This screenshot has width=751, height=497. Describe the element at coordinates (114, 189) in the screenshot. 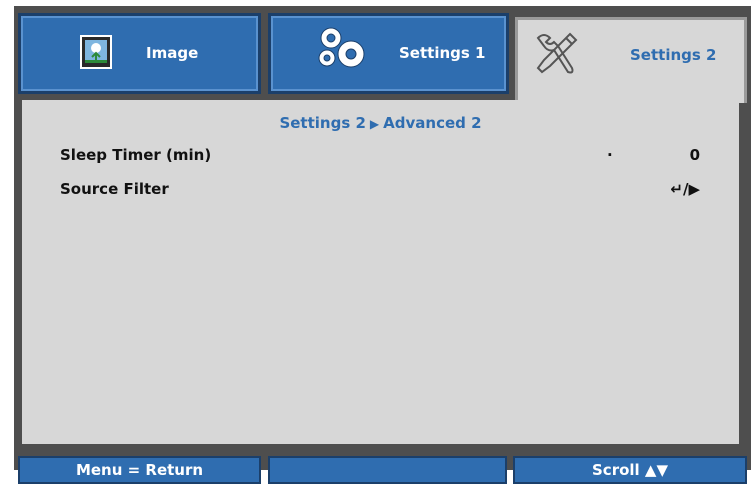

I see `source-filter-label: Source Filter` at that location.